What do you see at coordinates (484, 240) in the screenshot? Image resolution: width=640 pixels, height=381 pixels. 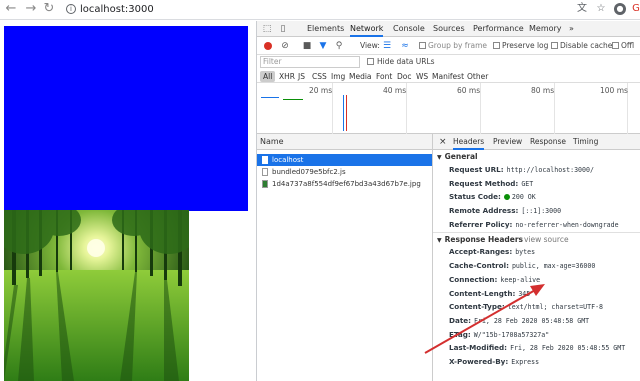 I see `section-title: Response Headers` at bounding box center [484, 240].